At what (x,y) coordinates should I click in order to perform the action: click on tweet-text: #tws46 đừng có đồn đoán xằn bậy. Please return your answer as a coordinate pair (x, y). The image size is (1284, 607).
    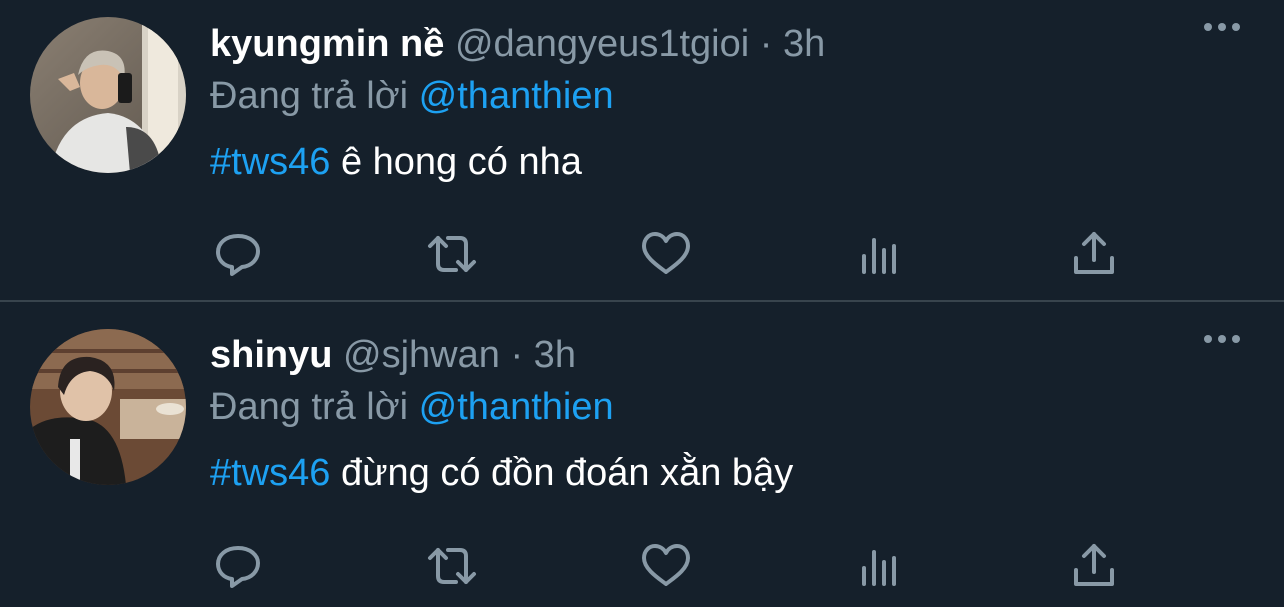
    Looking at the image, I should click on (747, 473).